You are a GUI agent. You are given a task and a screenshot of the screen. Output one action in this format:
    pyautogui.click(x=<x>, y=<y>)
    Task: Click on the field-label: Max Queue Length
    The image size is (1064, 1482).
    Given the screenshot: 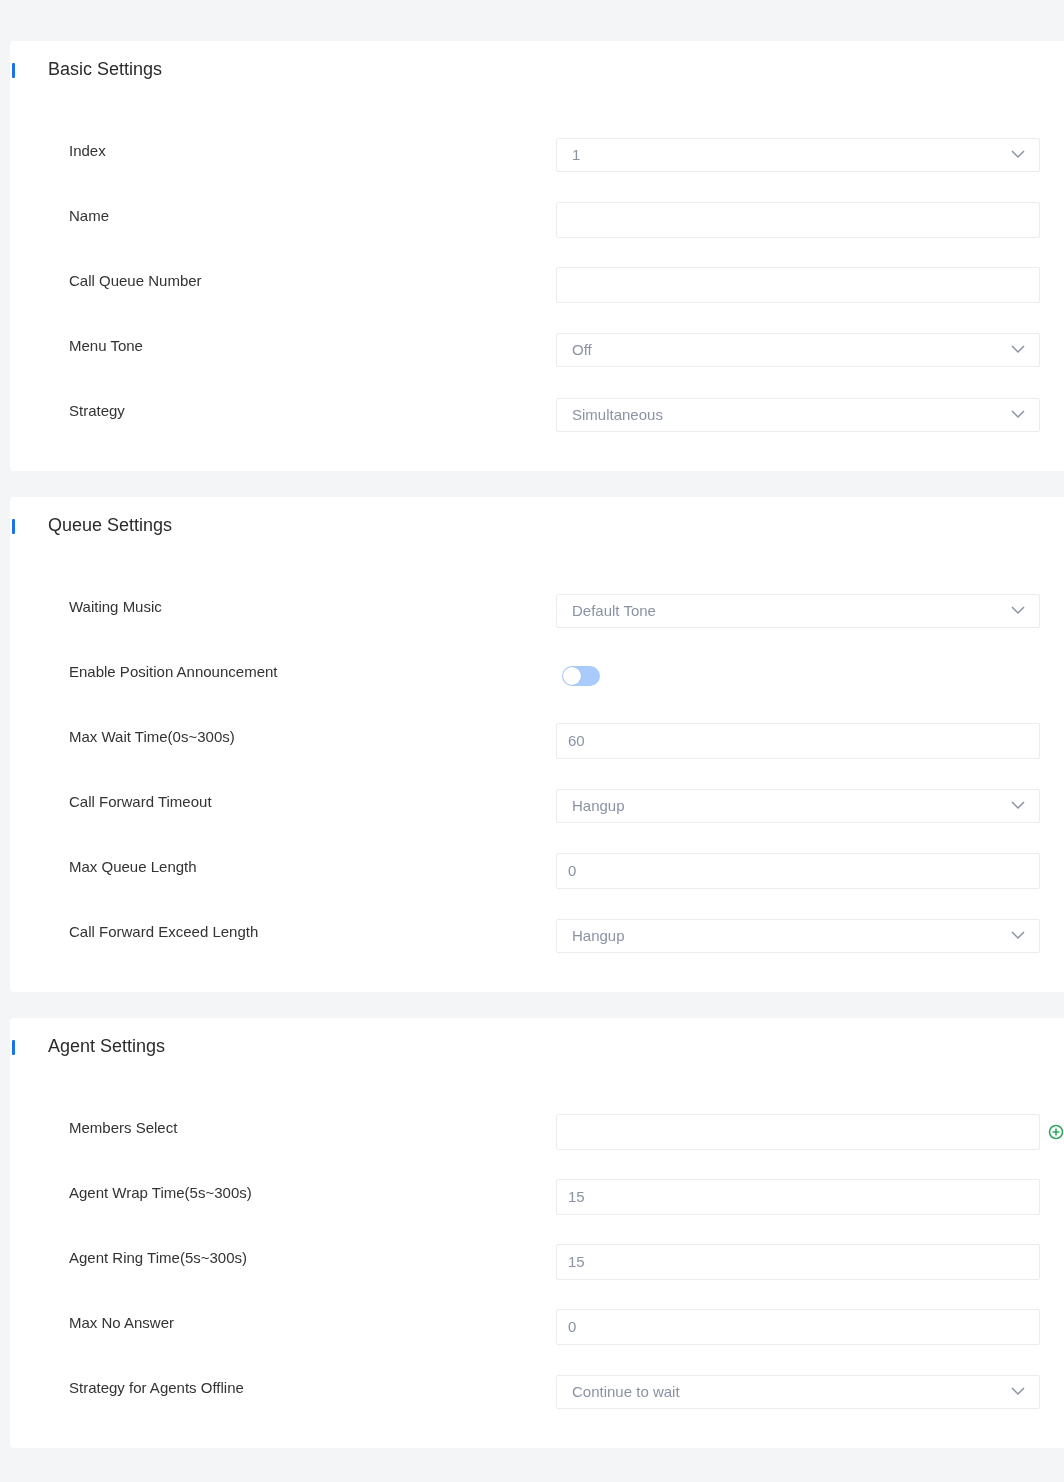 What is the action you would take?
    pyautogui.click(x=133, y=866)
    